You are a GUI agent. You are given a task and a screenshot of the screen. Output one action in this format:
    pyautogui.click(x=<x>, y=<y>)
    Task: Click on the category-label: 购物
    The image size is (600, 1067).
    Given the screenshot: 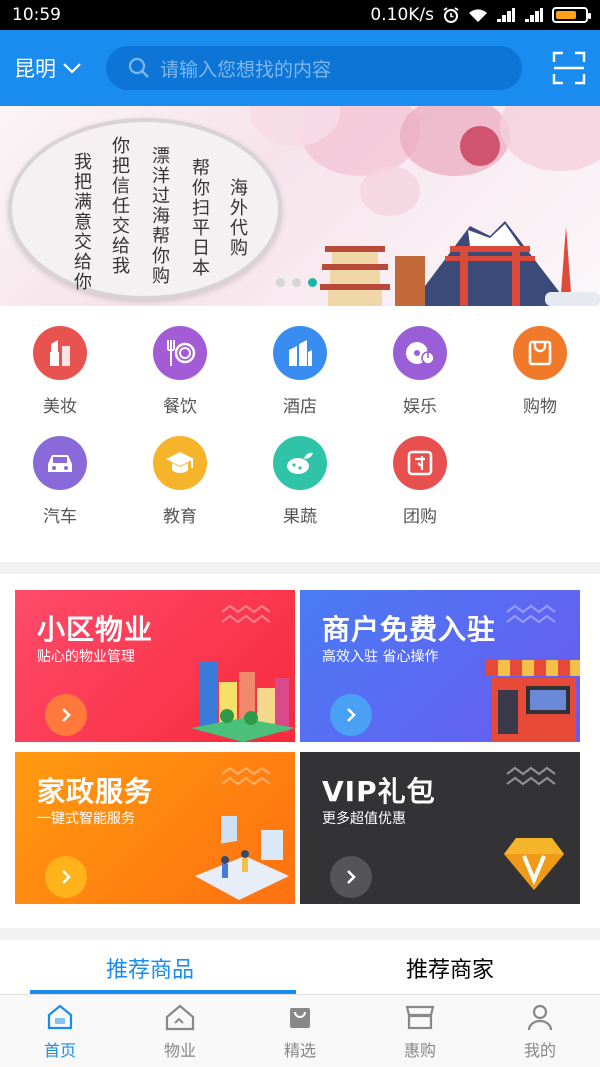 What is the action you would take?
    pyautogui.click(x=540, y=407)
    